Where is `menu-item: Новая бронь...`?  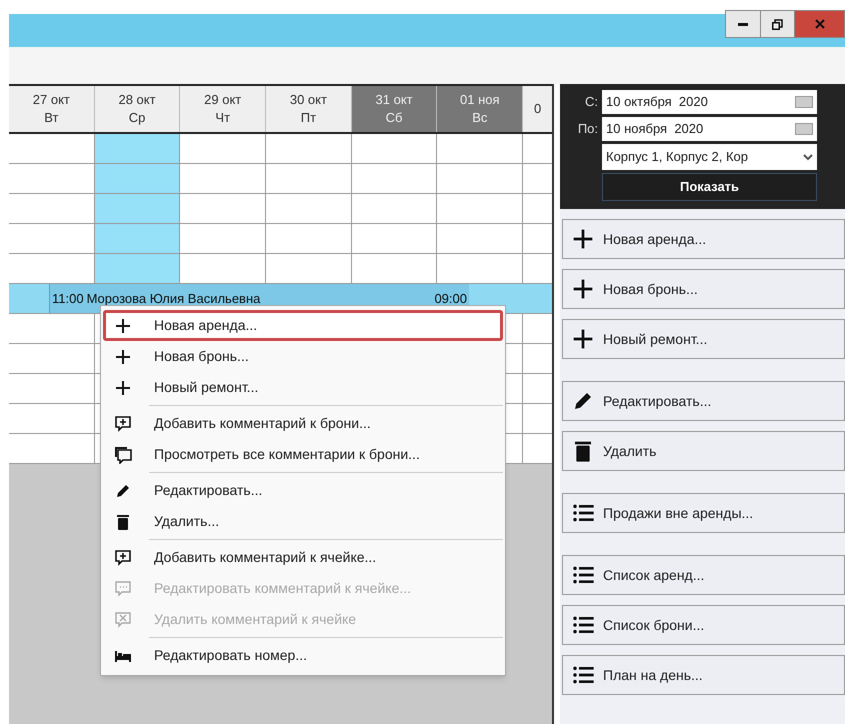
menu-item: Новая бронь... is located at coordinates (303, 356).